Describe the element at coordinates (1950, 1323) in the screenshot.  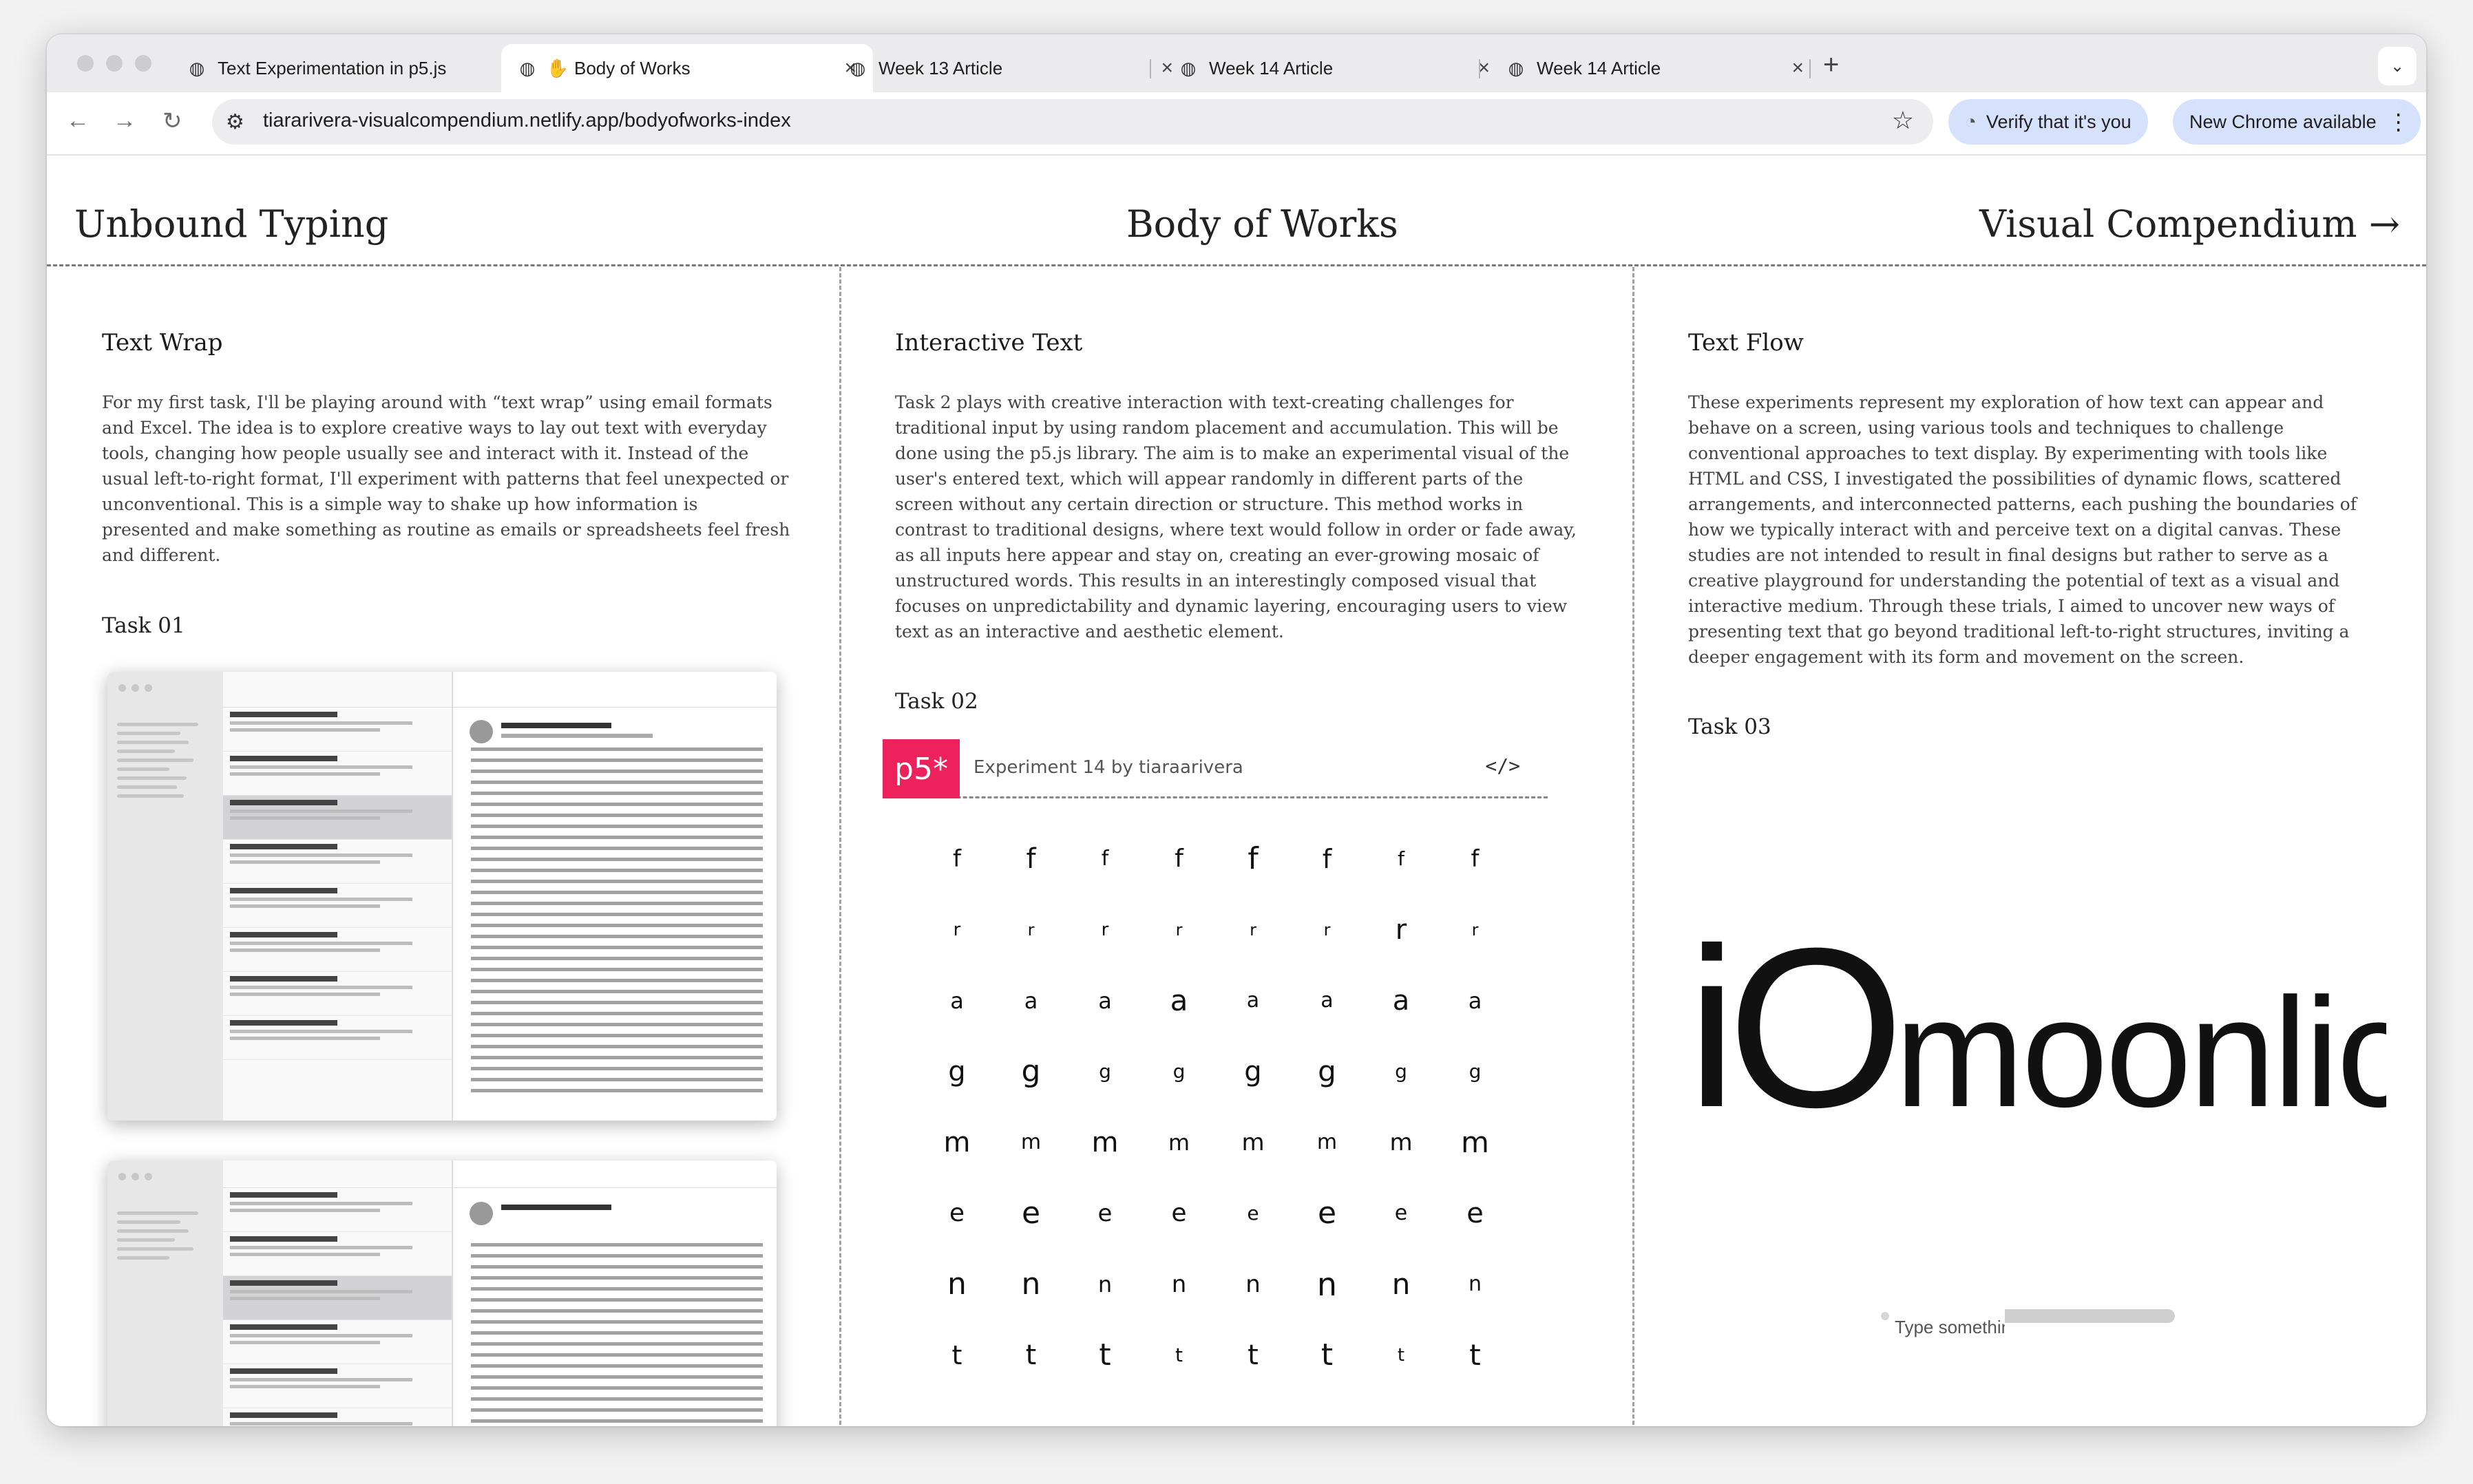
I see `type-something-input` at that location.